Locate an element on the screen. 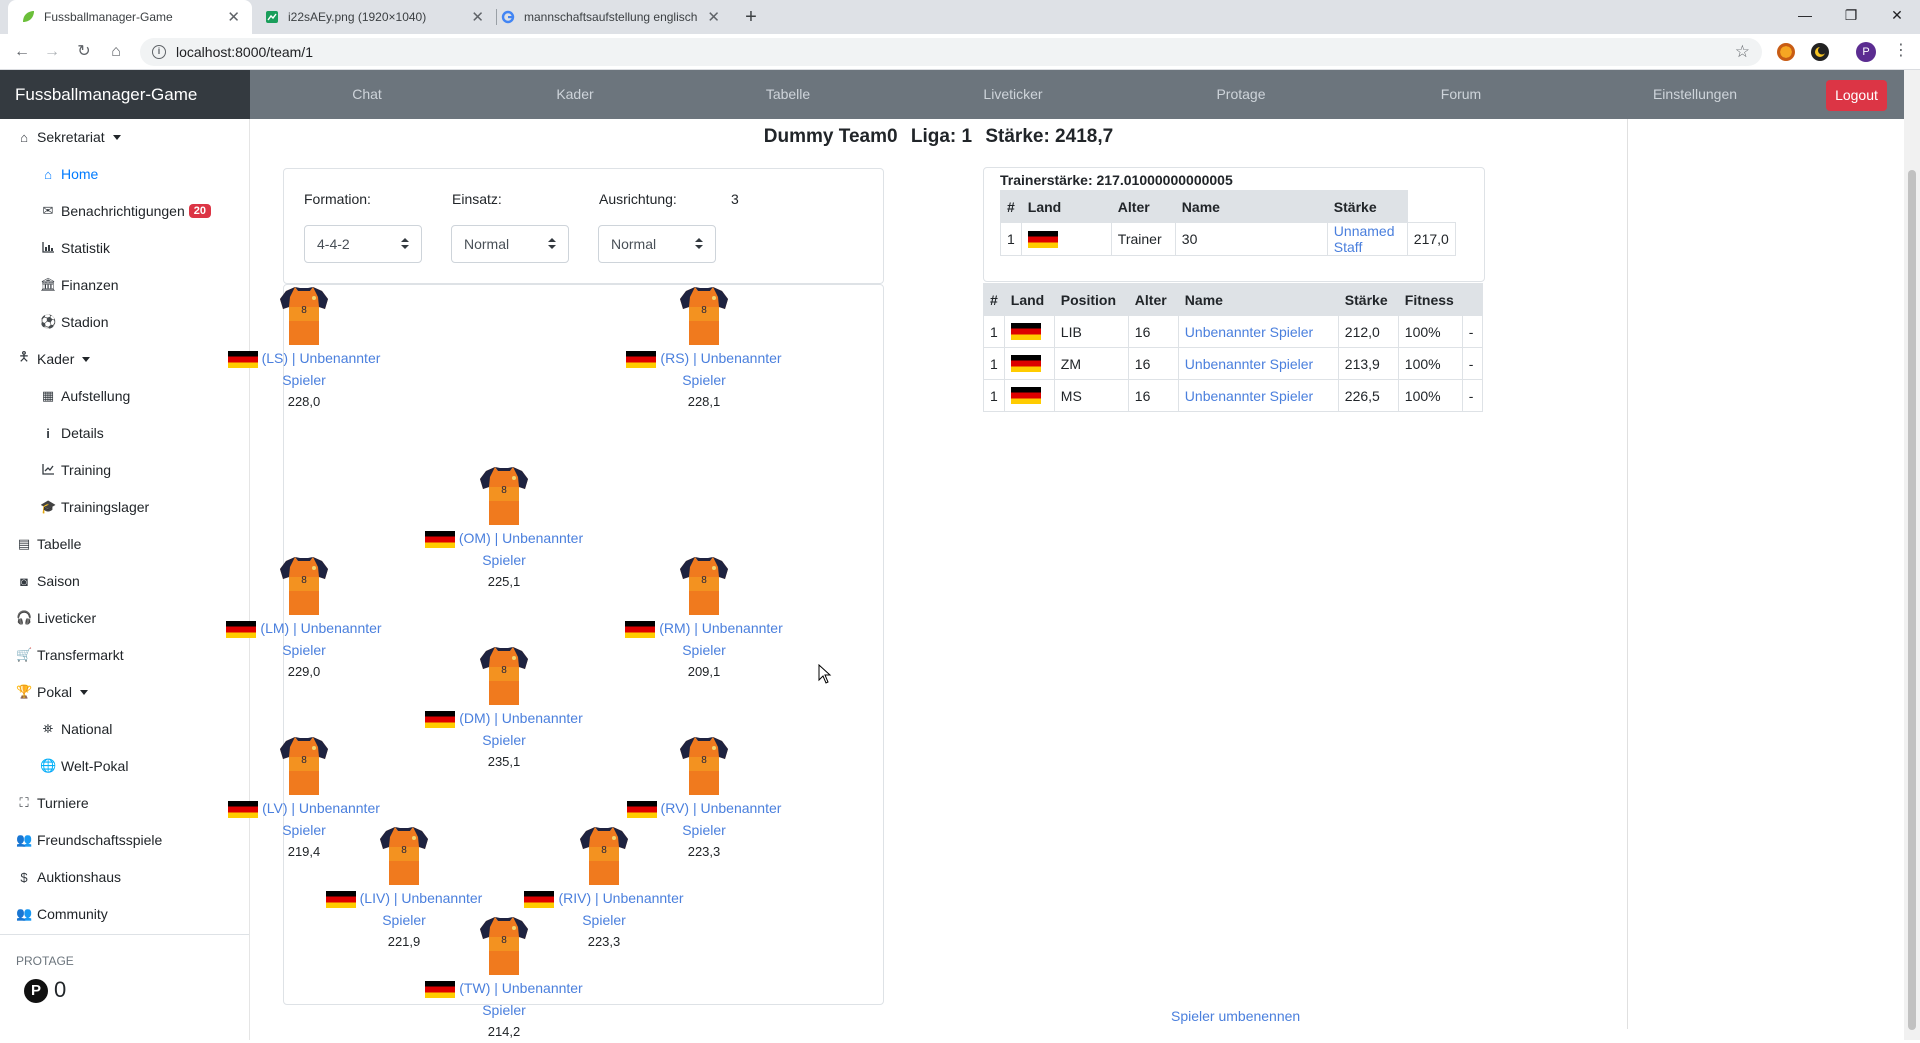  player-position-label: (LIV) | Unbenannter is located at coordinates (404, 898).